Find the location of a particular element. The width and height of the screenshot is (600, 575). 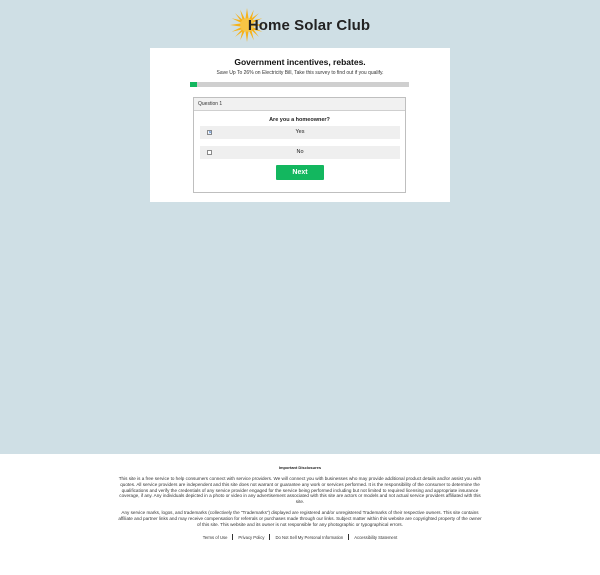

progress-bar is located at coordinates (299, 84).